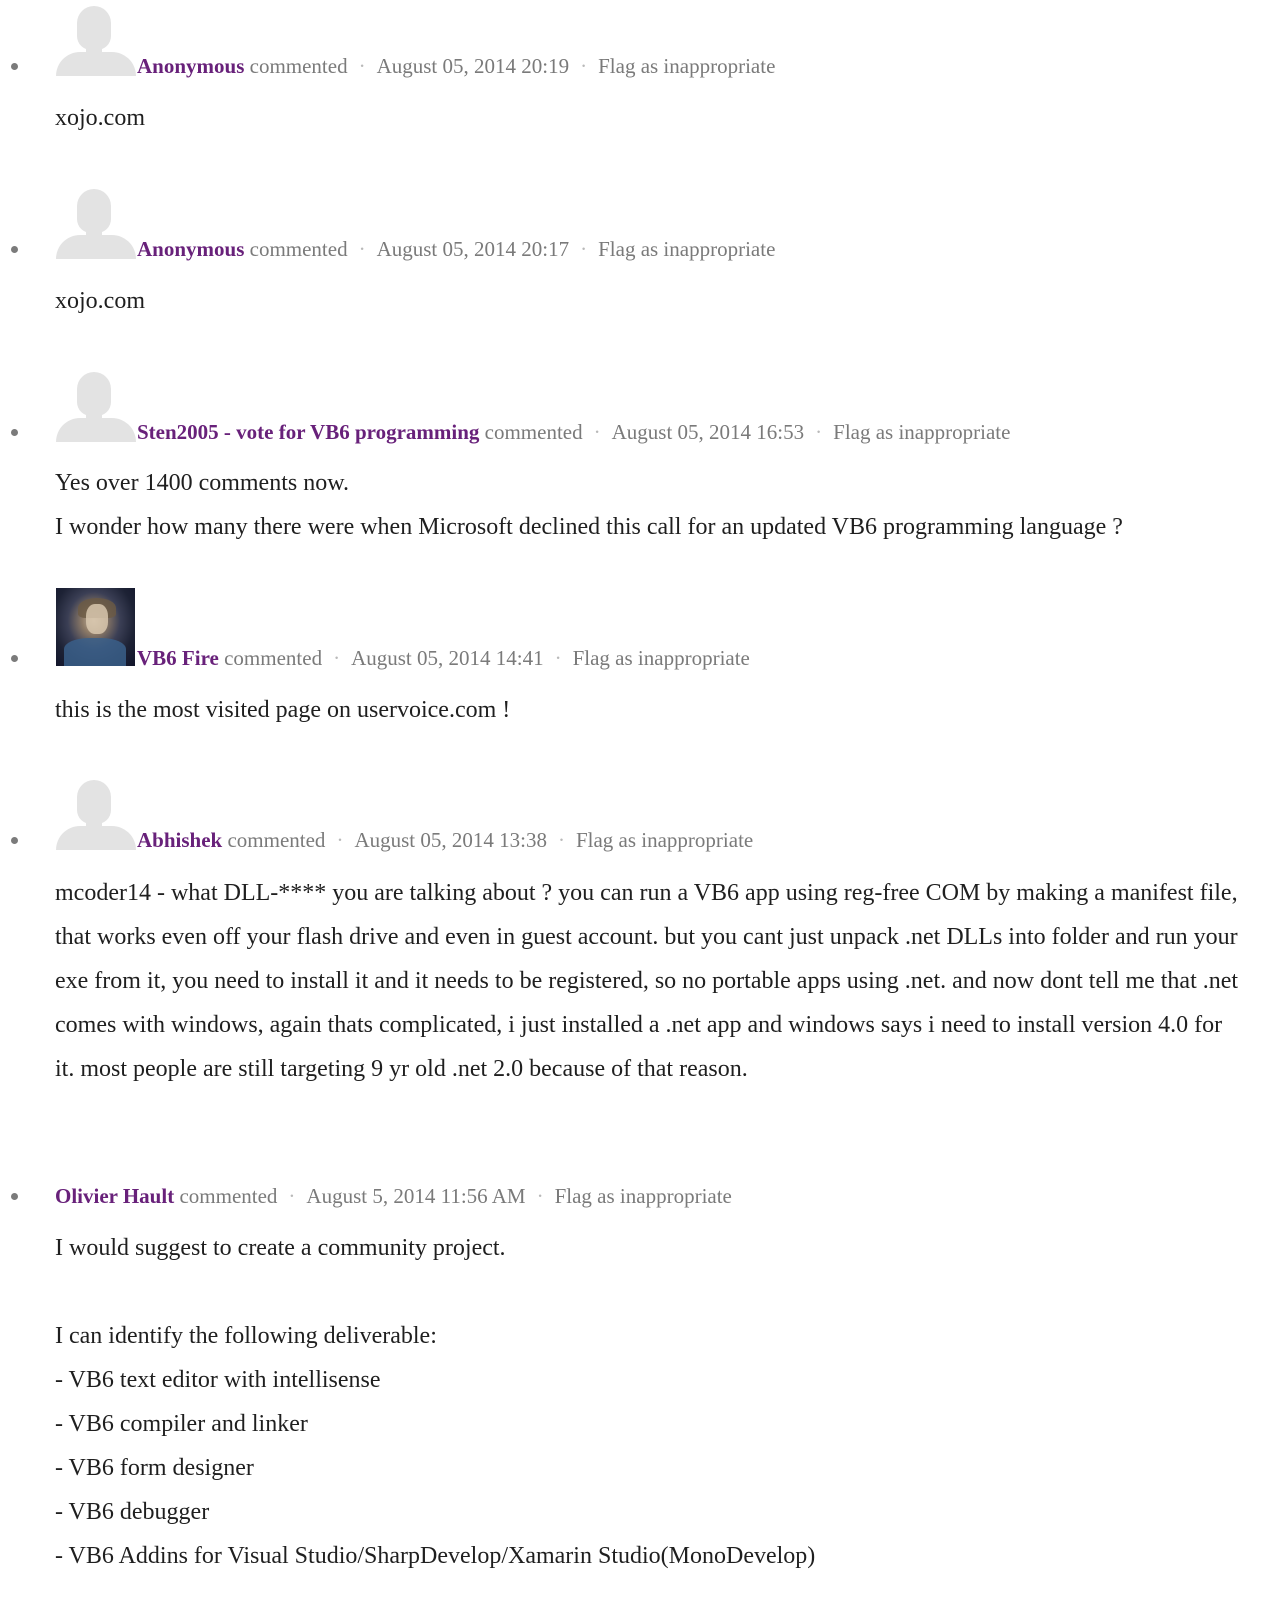 The height and width of the screenshot is (1604, 1262). I want to click on author-link: VB6 Fire, so click(178, 658).